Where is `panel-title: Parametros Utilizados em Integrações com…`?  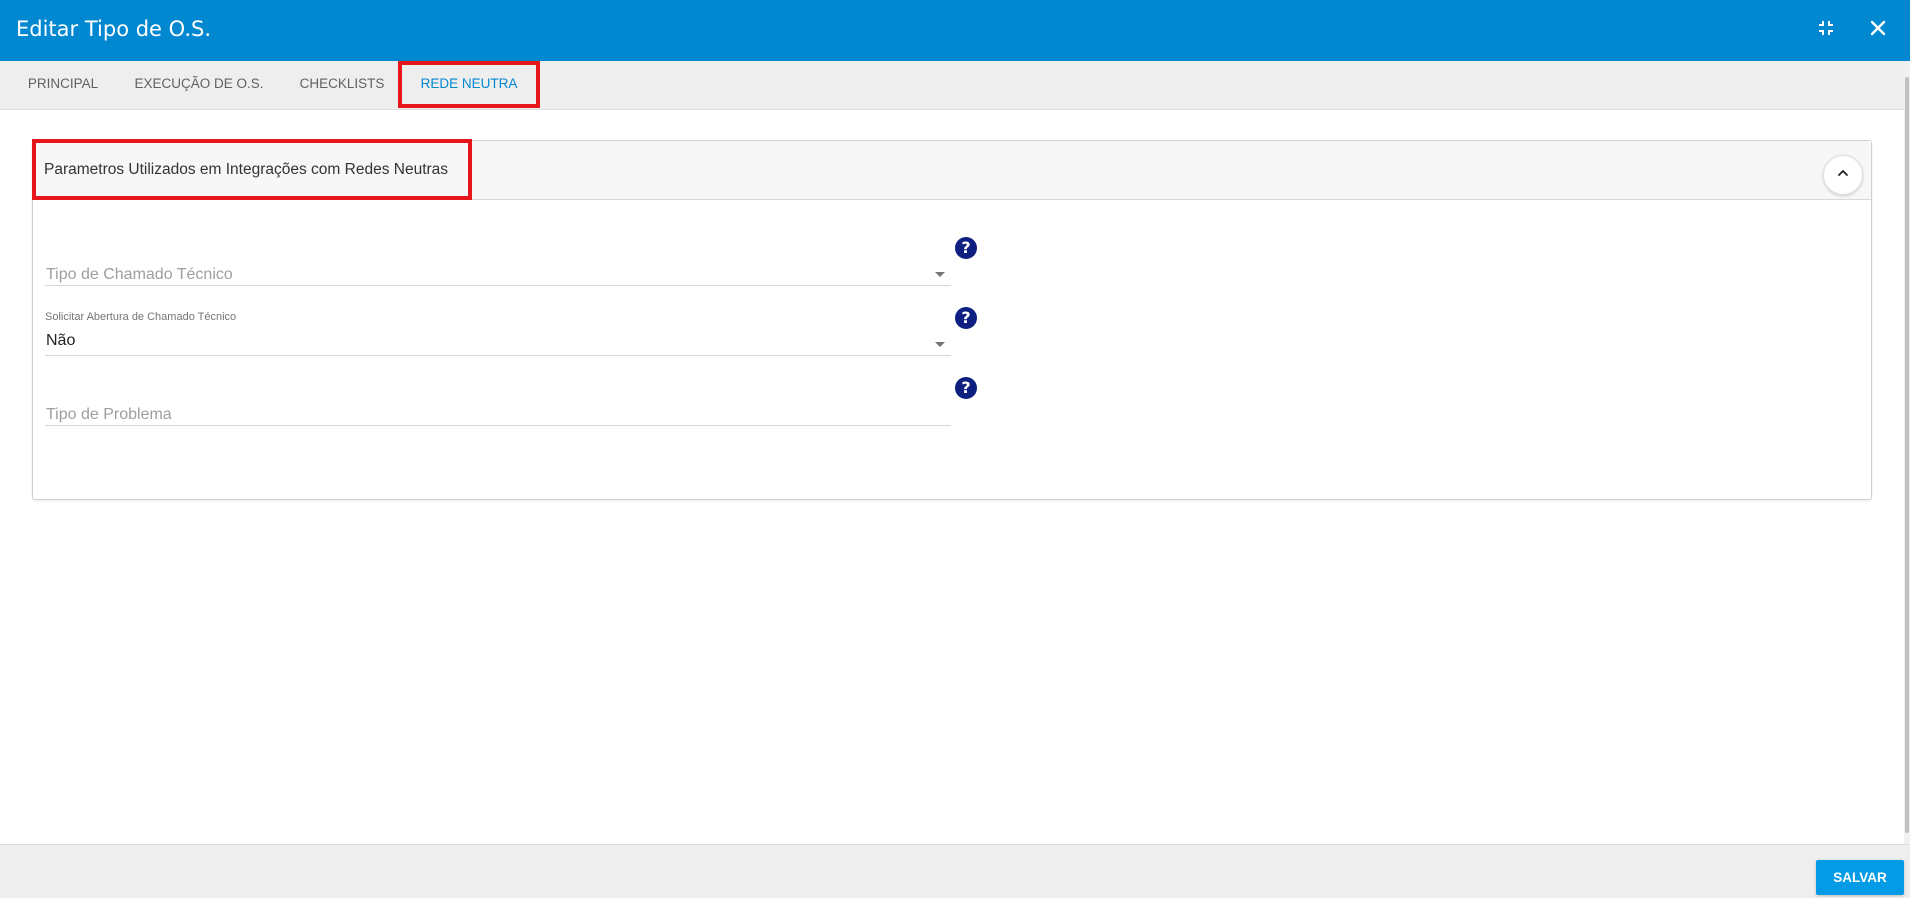 panel-title: Parametros Utilizados em Integrações com… is located at coordinates (246, 169).